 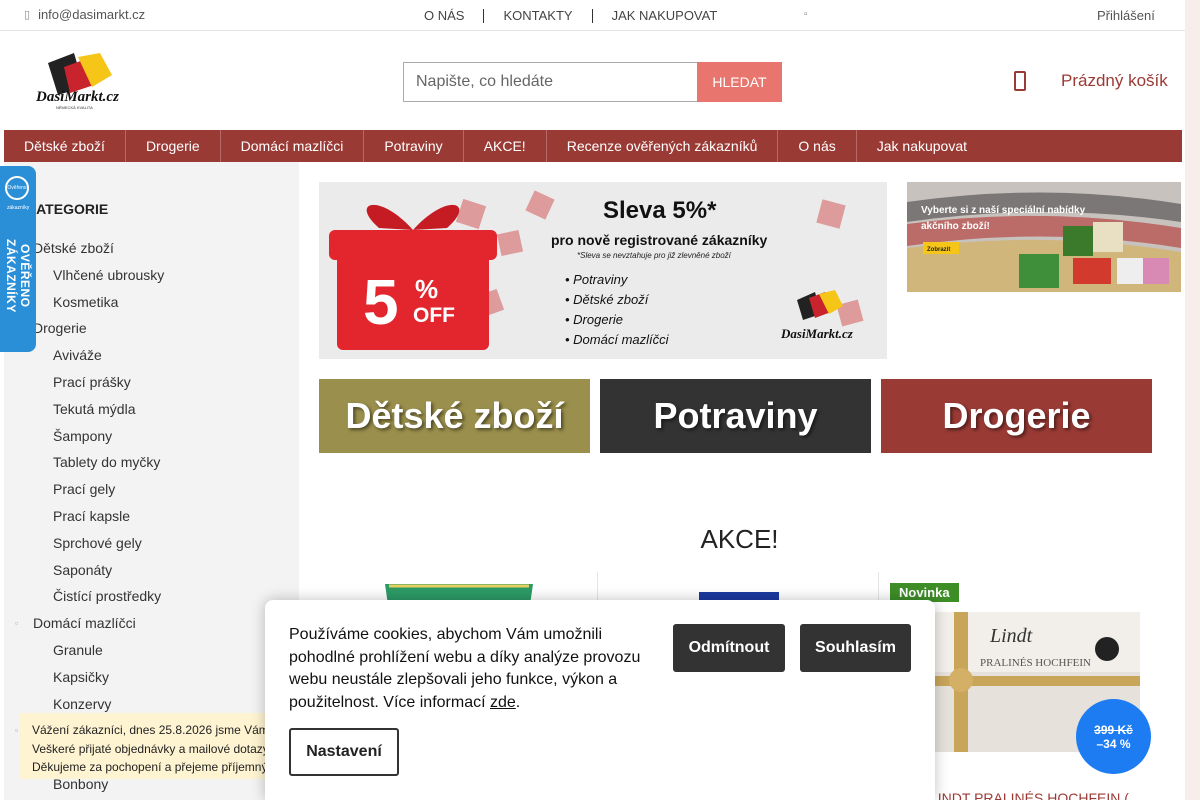 I want to click on svg-text: • Drogerie, so click(x=594, y=319).